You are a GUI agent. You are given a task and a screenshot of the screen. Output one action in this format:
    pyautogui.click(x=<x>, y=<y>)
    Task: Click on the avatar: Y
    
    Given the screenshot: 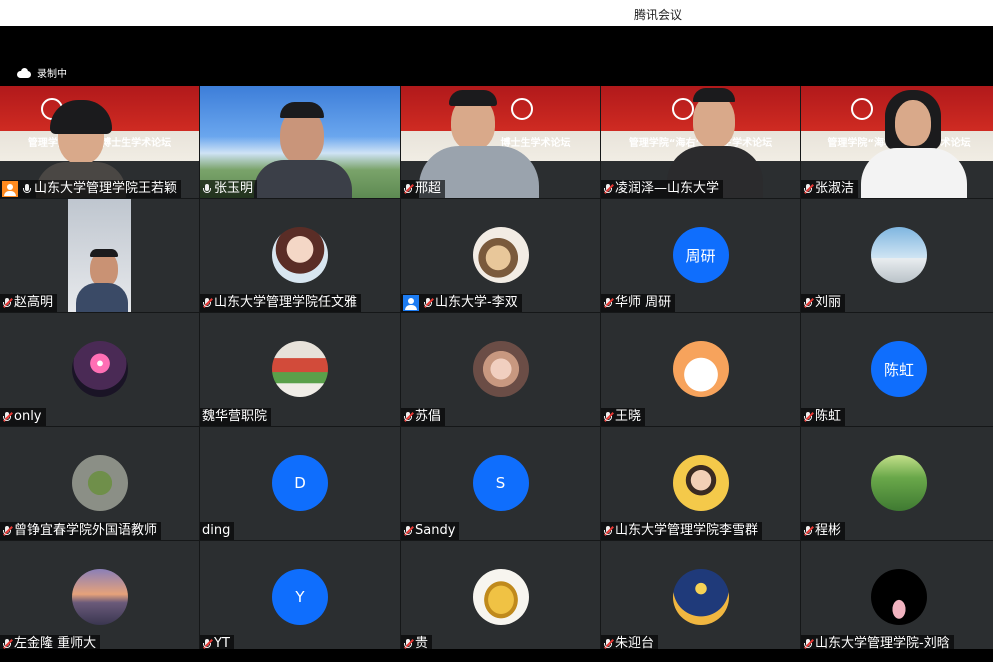 What is the action you would take?
    pyautogui.click(x=300, y=597)
    